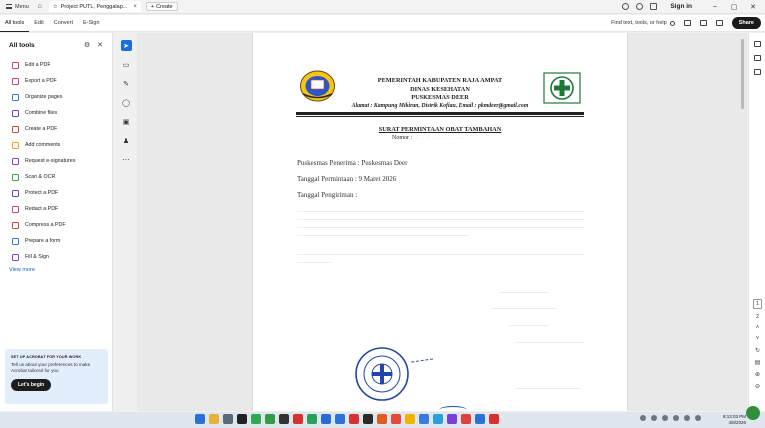 The width and height of the screenshot is (765, 428). I want to click on view-more-link: View more, so click(56, 270).